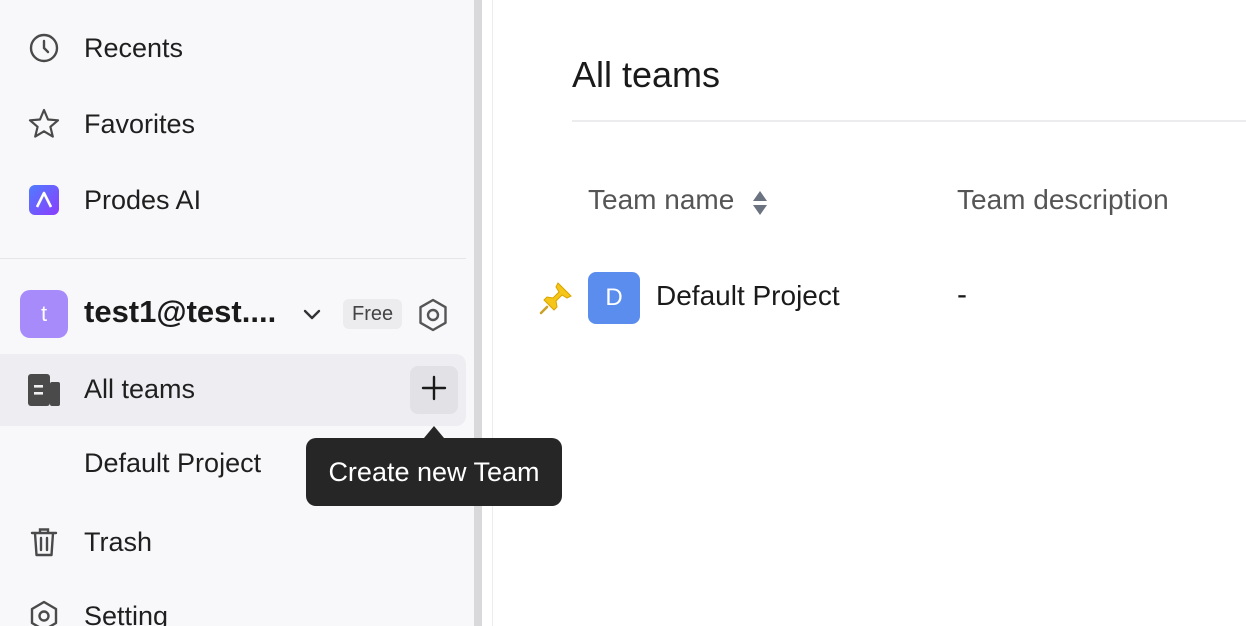 This screenshot has height=626, width=1246. I want to click on nav-label-favorites: Favorites, so click(140, 123).